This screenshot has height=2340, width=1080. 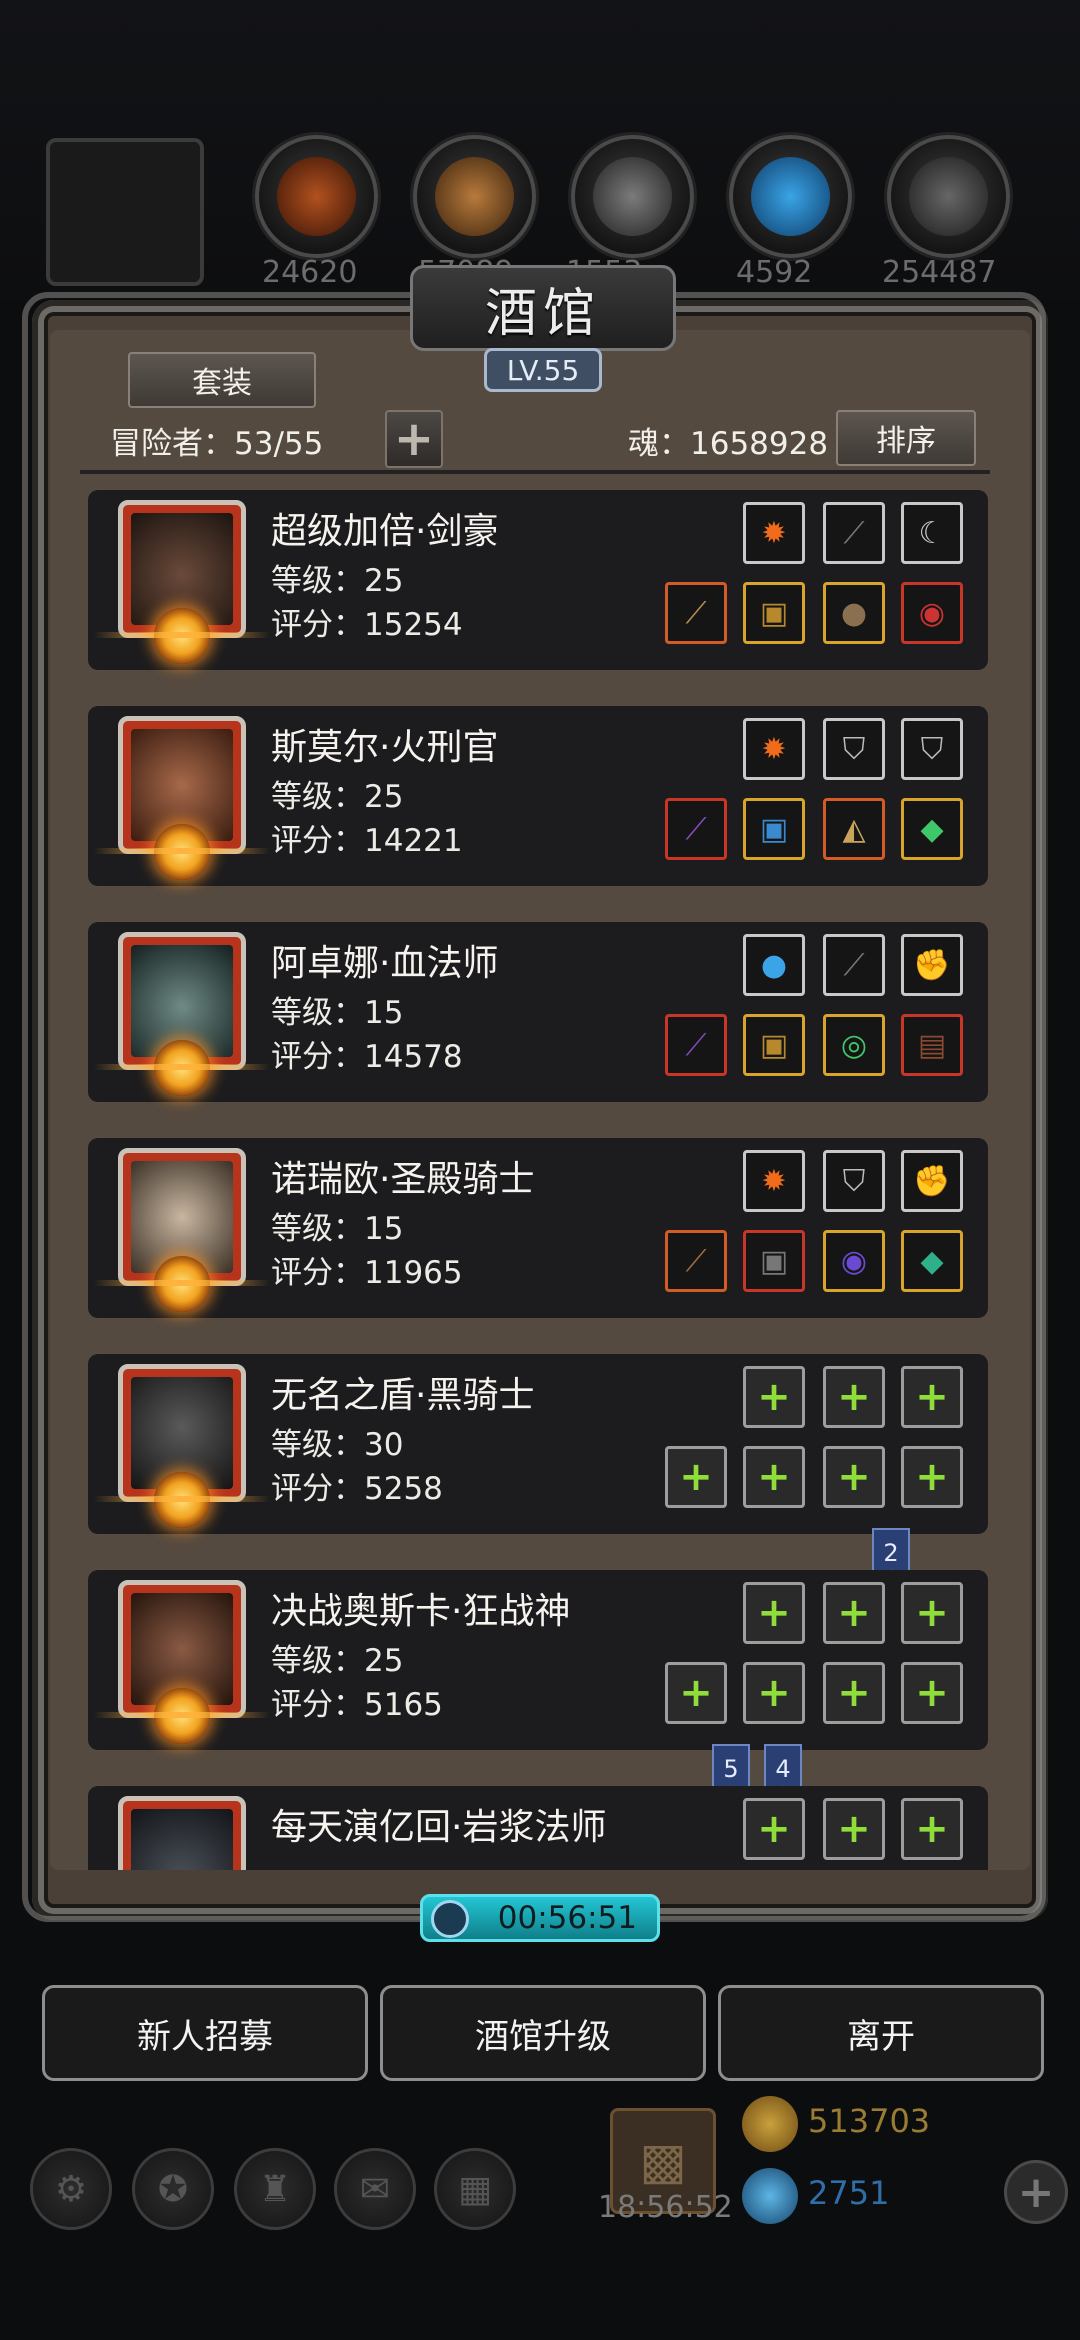 What do you see at coordinates (790, 196) in the screenshot?
I see `crystal-resource-icon` at bounding box center [790, 196].